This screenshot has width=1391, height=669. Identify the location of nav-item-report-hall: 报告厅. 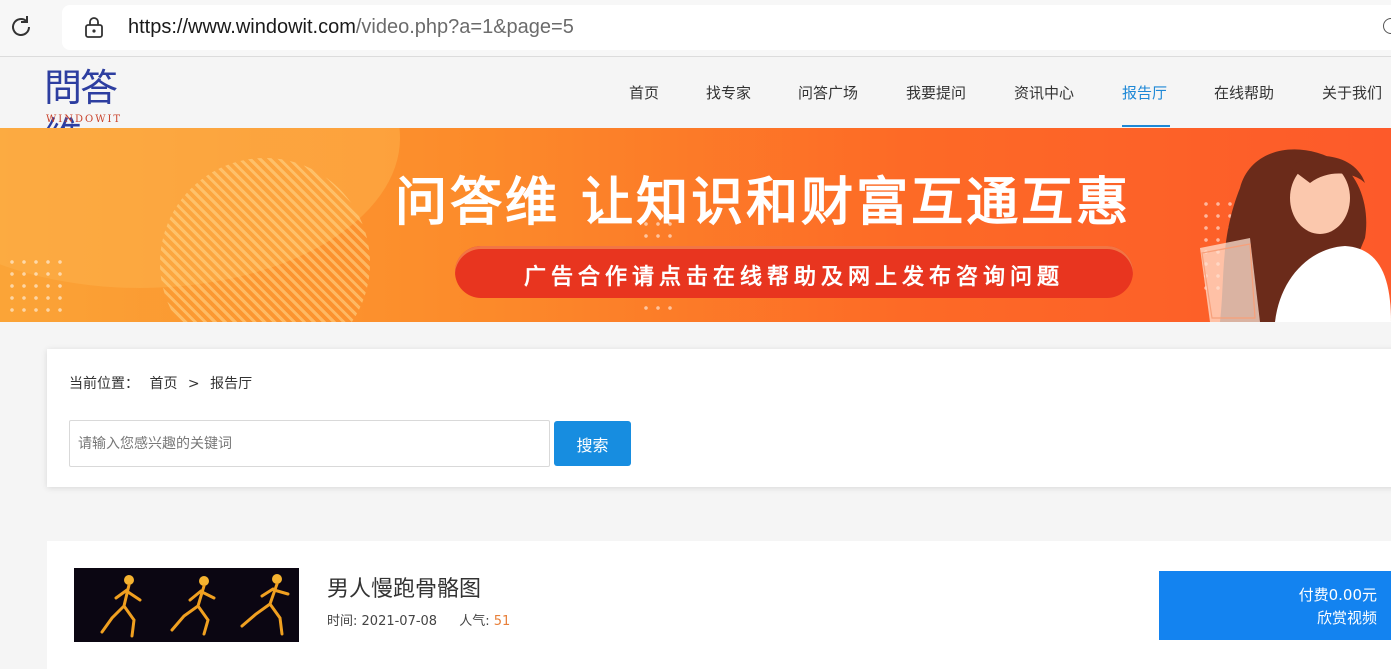
(1144, 92).